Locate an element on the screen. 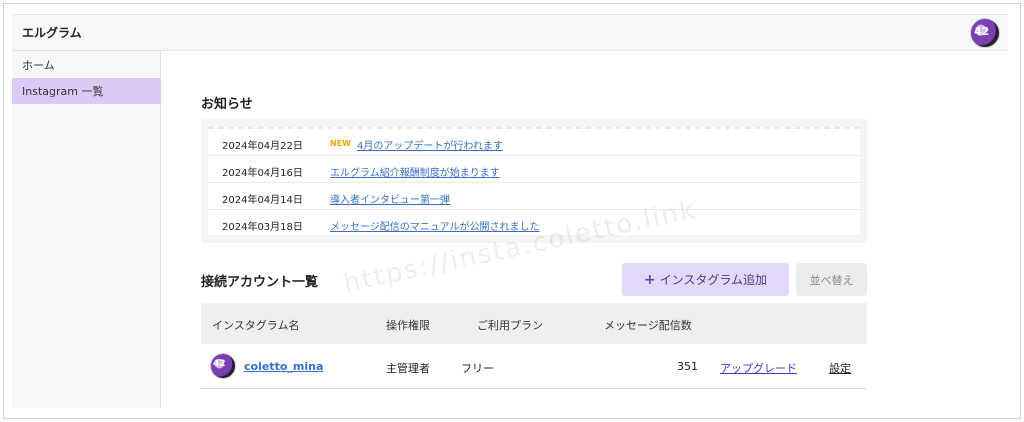 The width and height of the screenshot is (1024, 422). notice-row: 2024年04月14日 導入者インタビュー第一弾 is located at coordinates (534, 196).